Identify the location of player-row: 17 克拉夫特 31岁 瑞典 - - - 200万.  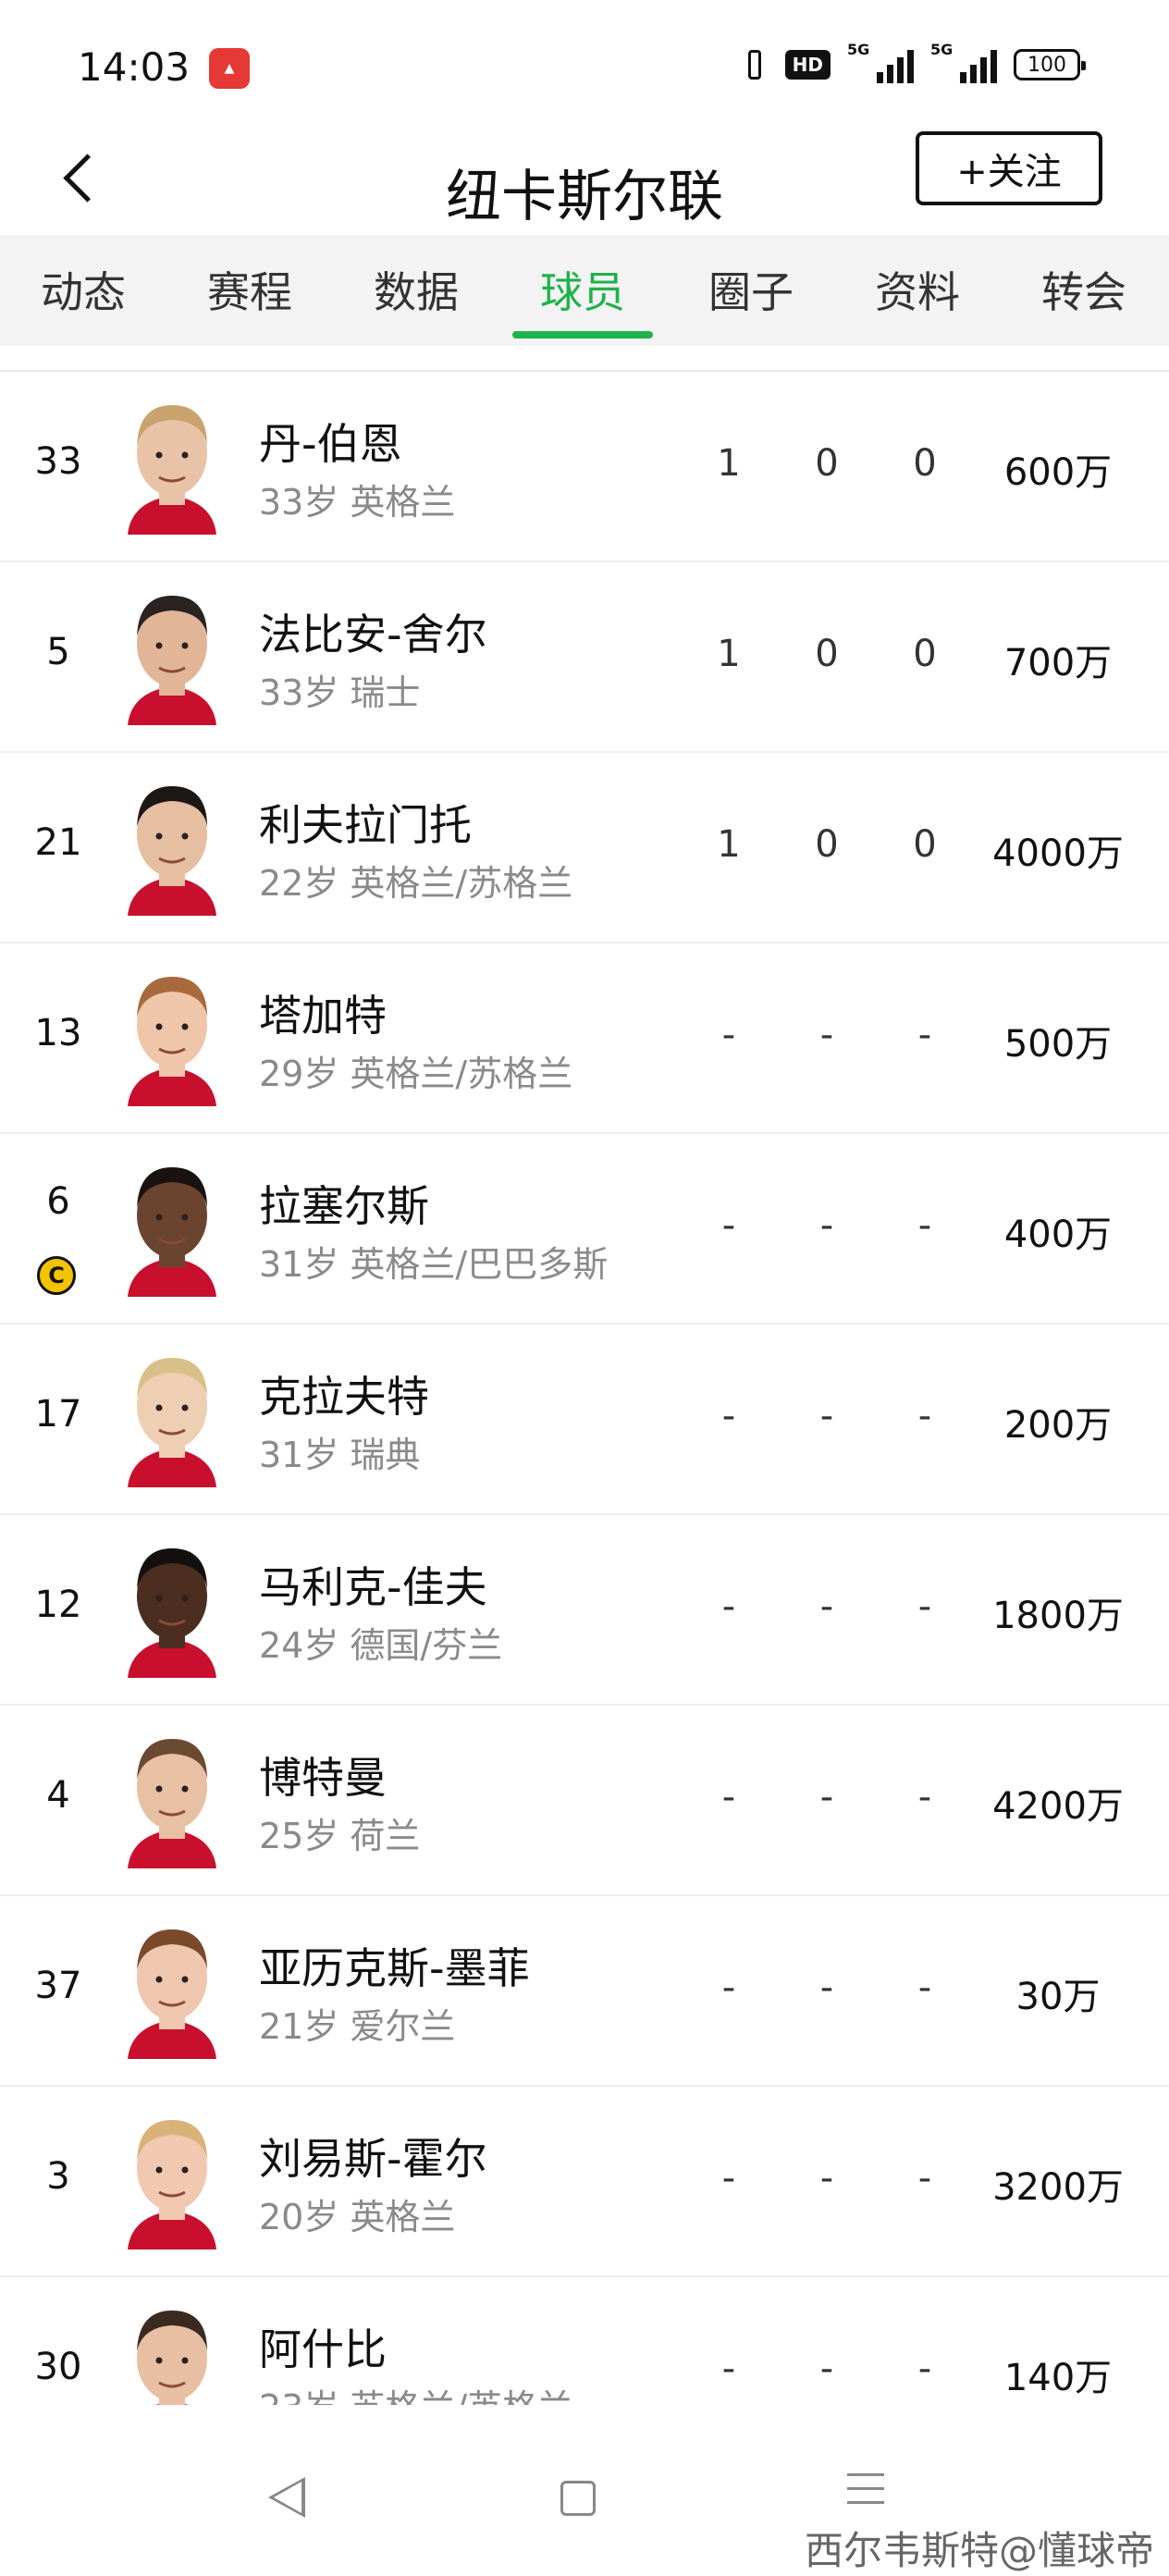
(584, 1420).